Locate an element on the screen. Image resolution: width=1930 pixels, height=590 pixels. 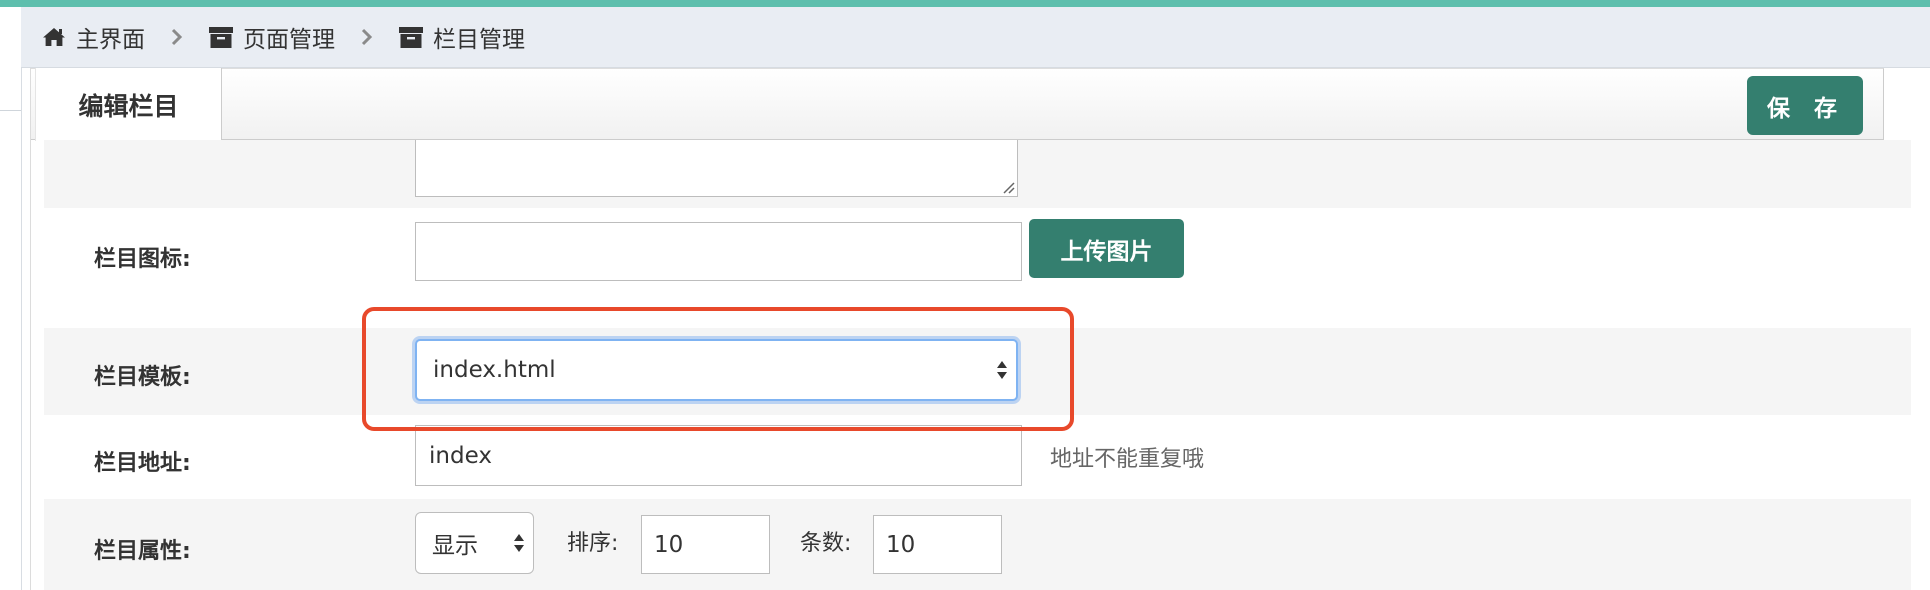
breadcrumb-home: 主界面 is located at coordinates (93, 37).